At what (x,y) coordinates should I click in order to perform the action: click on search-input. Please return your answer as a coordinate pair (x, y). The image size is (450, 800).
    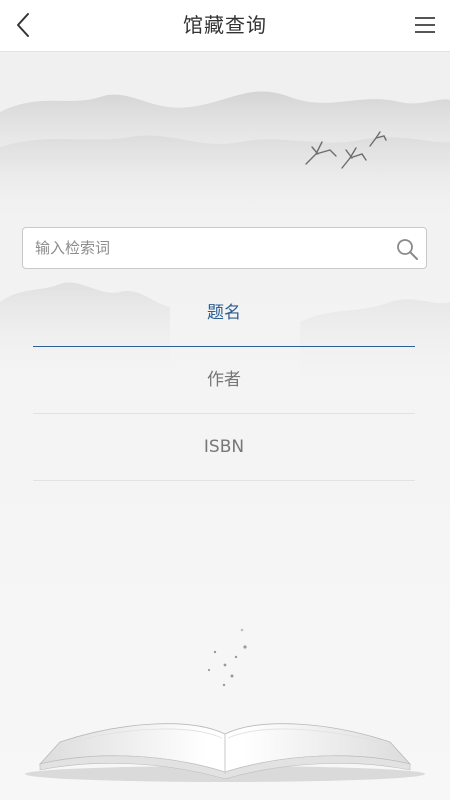
    Looking at the image, I should click on (215, 248).